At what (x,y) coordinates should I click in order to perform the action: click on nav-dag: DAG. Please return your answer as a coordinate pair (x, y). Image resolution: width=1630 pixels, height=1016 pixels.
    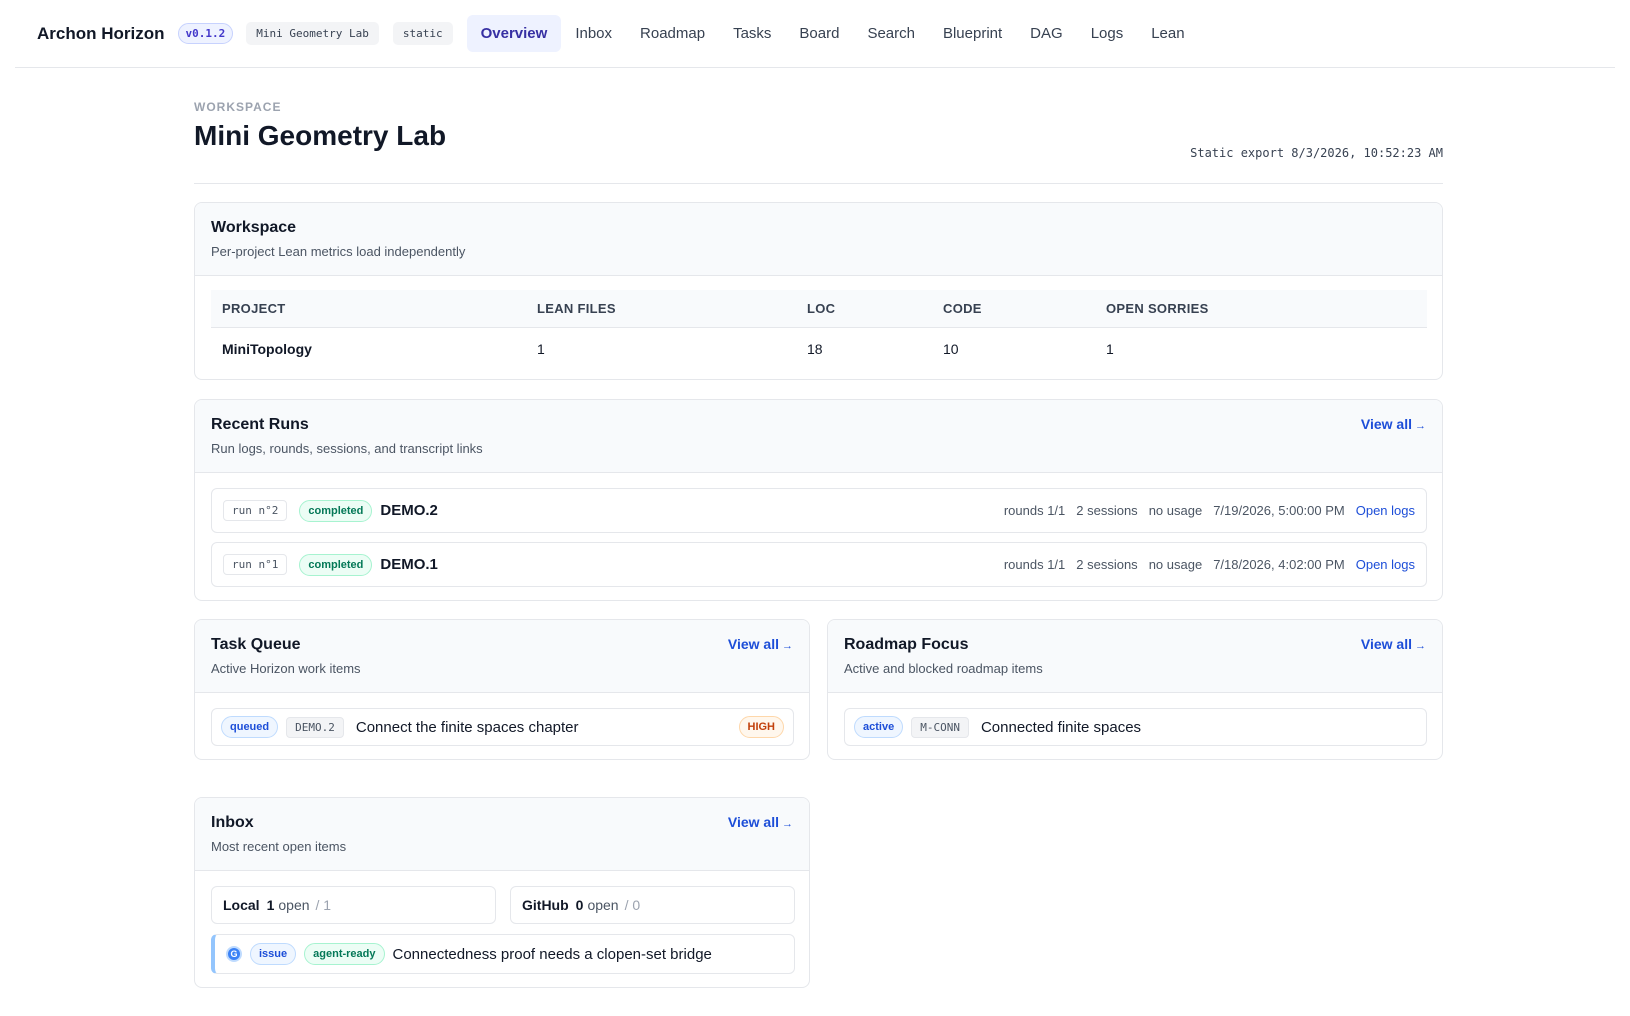
    Looking at the image, I should click on (1046, 33).